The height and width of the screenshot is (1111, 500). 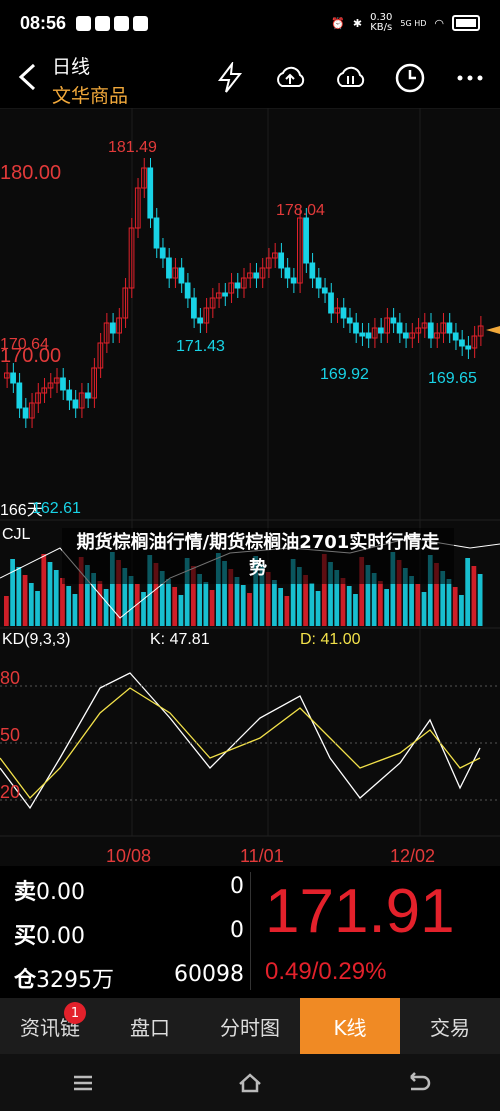 I want to click on high-annotation: 178.04, so click(x=300, y=210).